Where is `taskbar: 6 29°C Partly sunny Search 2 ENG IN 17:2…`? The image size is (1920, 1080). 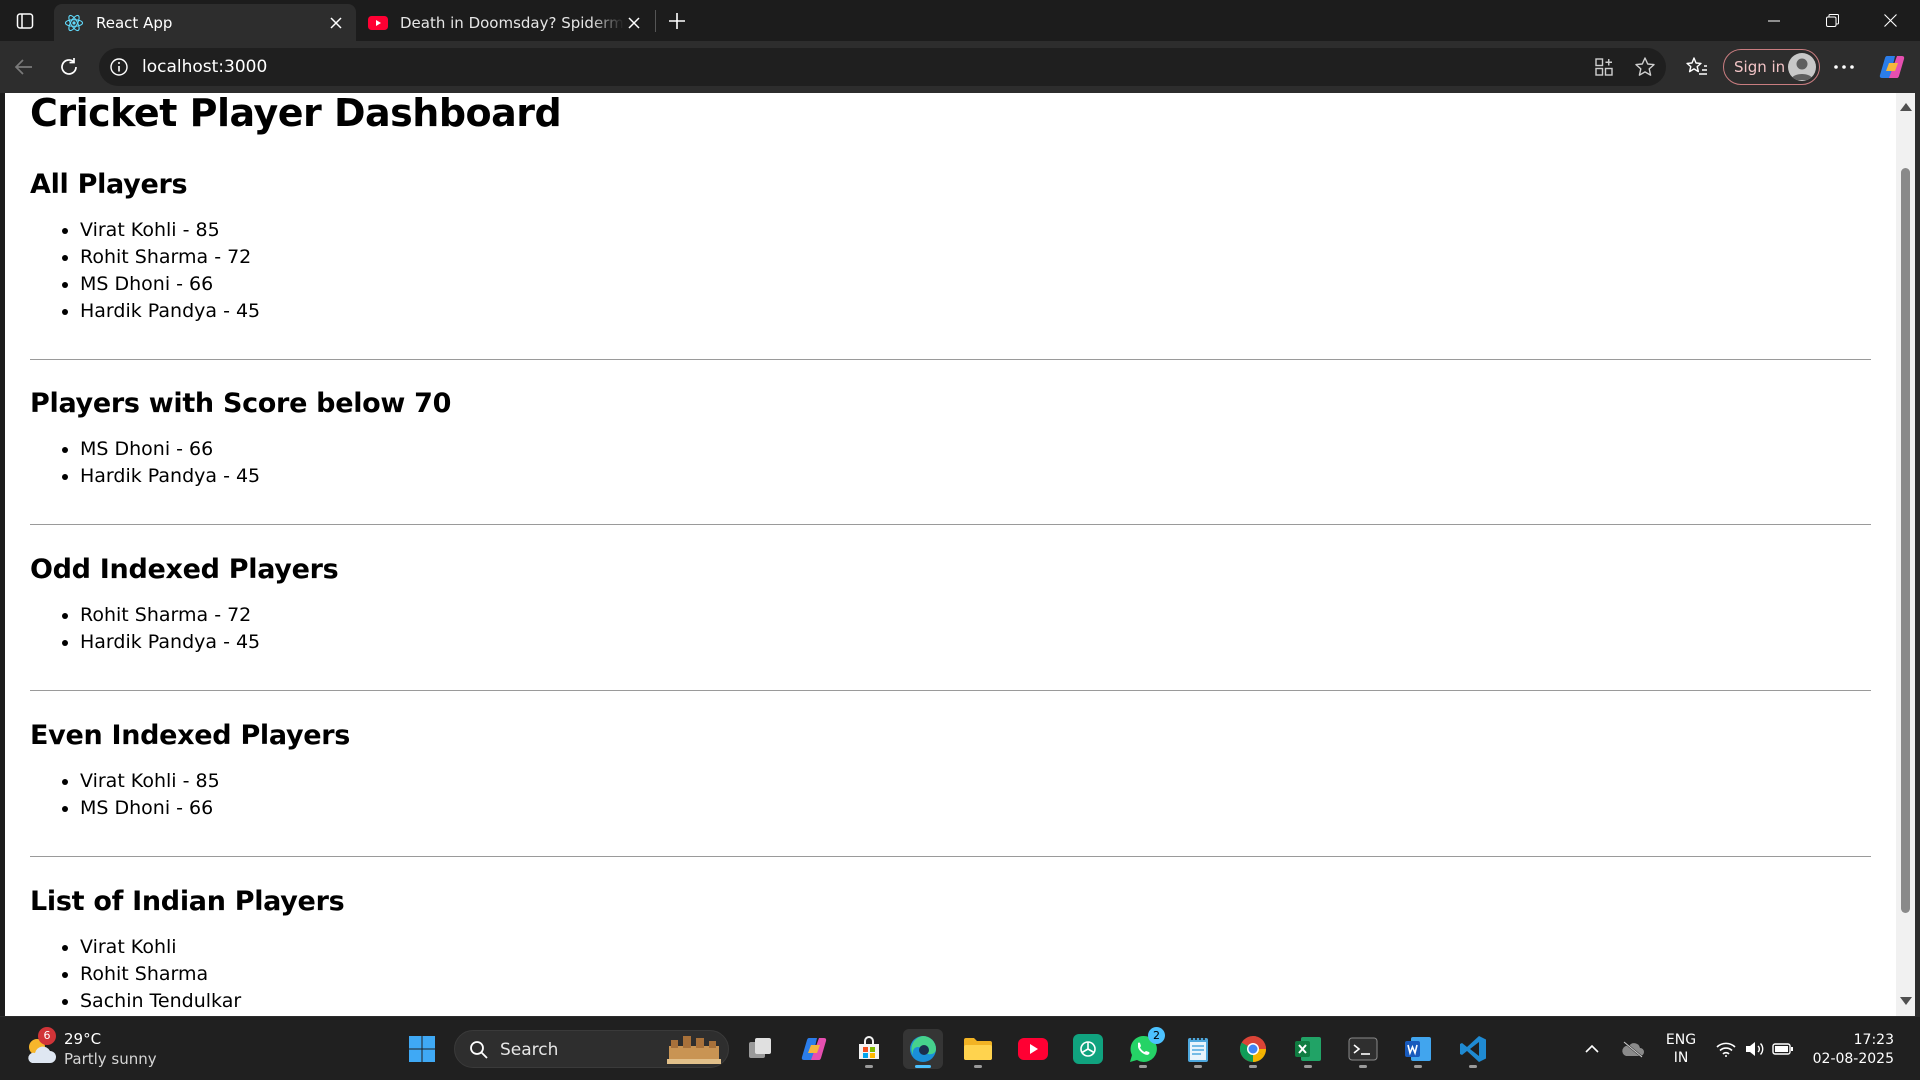 taskbar: 6 29°C Partly sunny Search 2 ENG IN 17:2… is located at coordinates (960, 1048).